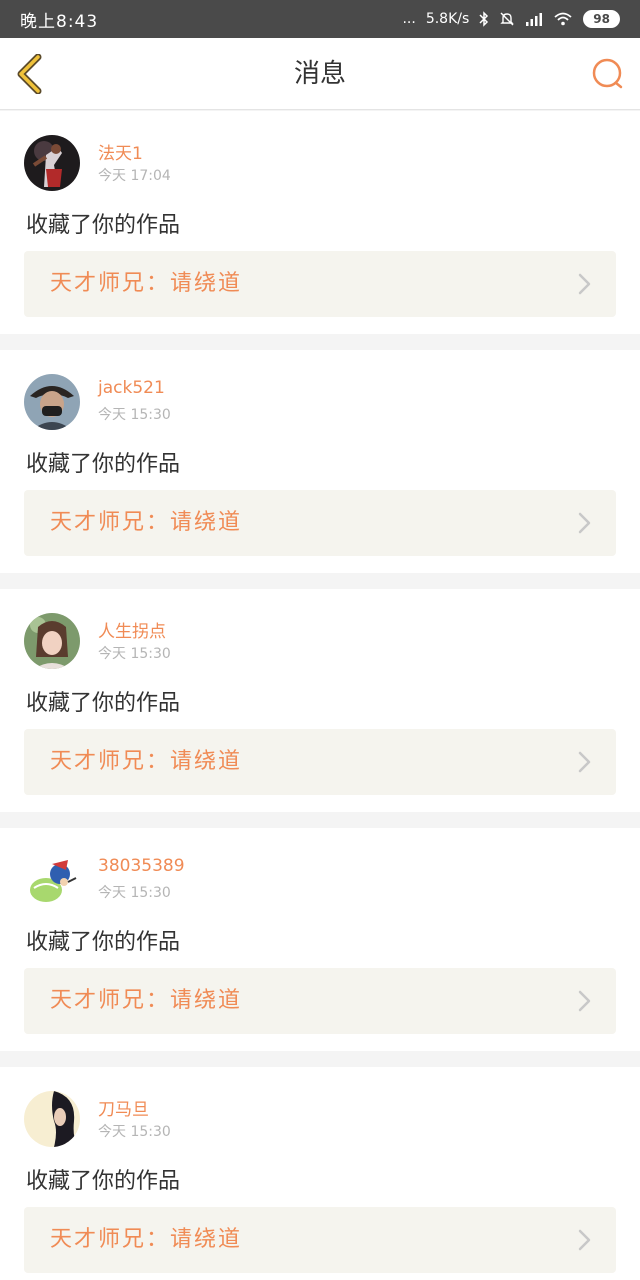 This screenshot has height=1280, width=640. I want to click on wifi-icon, so click(563, 19).